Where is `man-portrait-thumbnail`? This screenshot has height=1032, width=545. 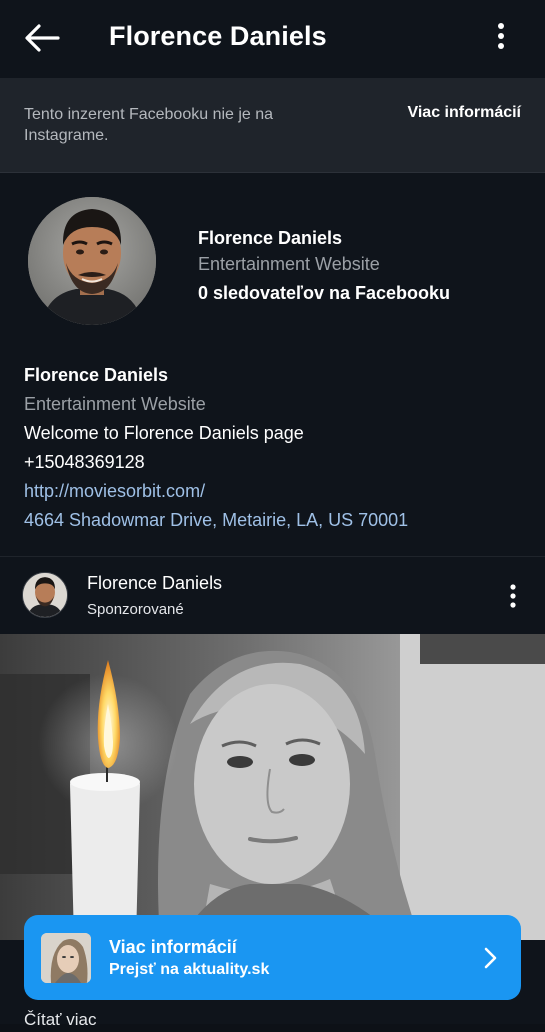
man-portrait-thumbnail is located at coordinates (45, 595).